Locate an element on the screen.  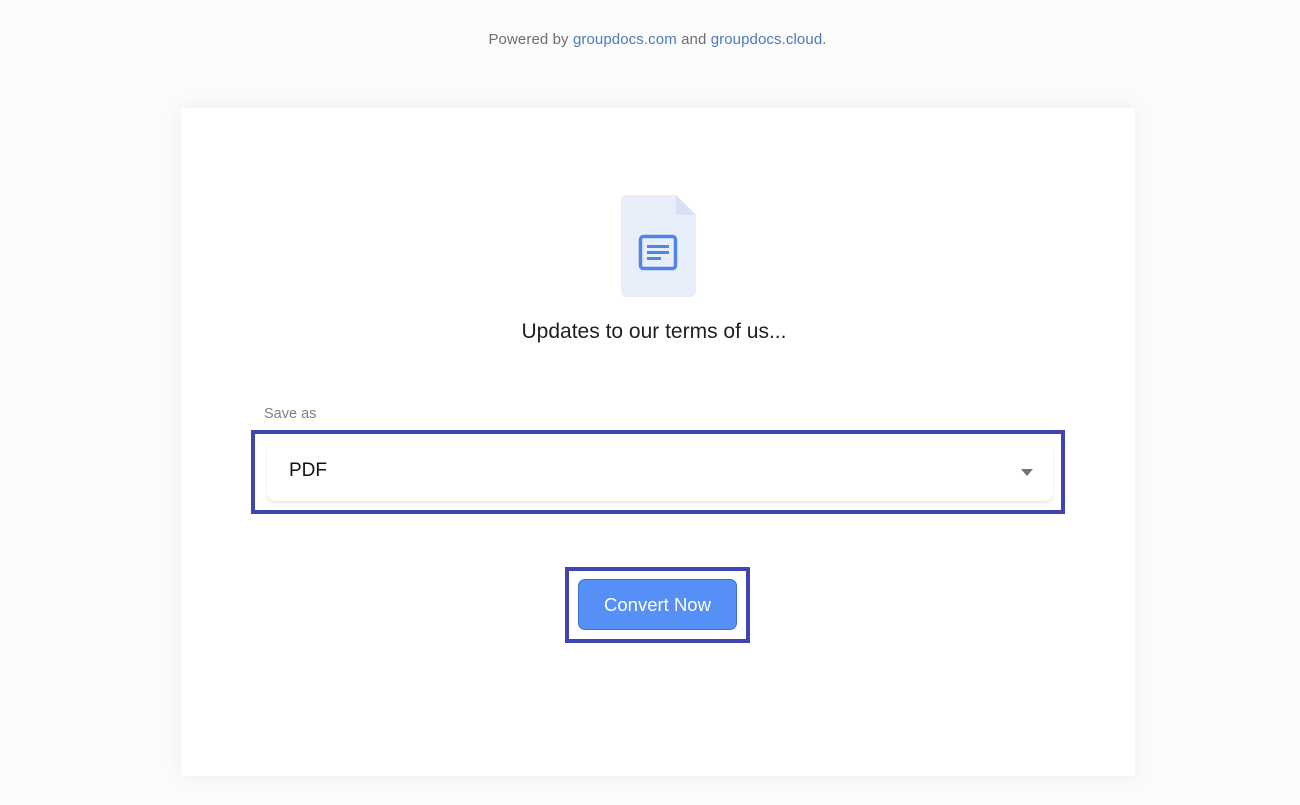
convert-button-highlight: Convert Now is located at coordinates (657, 605).